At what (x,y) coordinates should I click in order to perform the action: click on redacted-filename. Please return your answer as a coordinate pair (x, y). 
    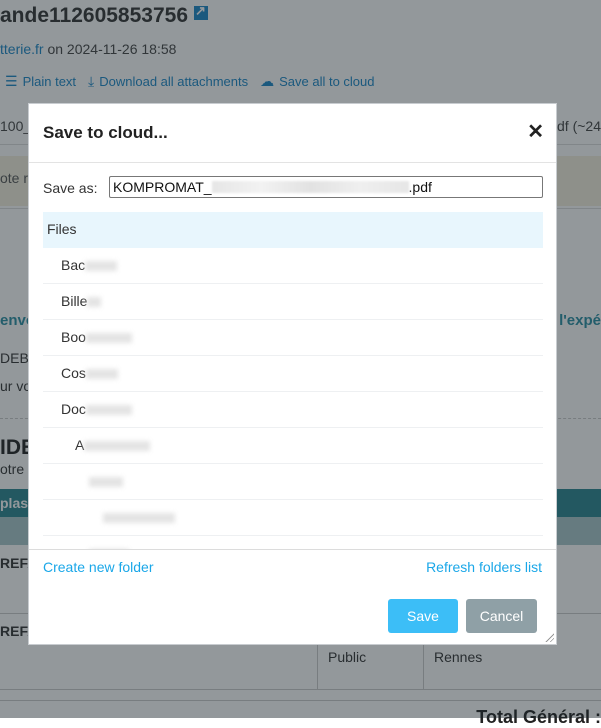
    Looking at the image, I should click on (310, 187).